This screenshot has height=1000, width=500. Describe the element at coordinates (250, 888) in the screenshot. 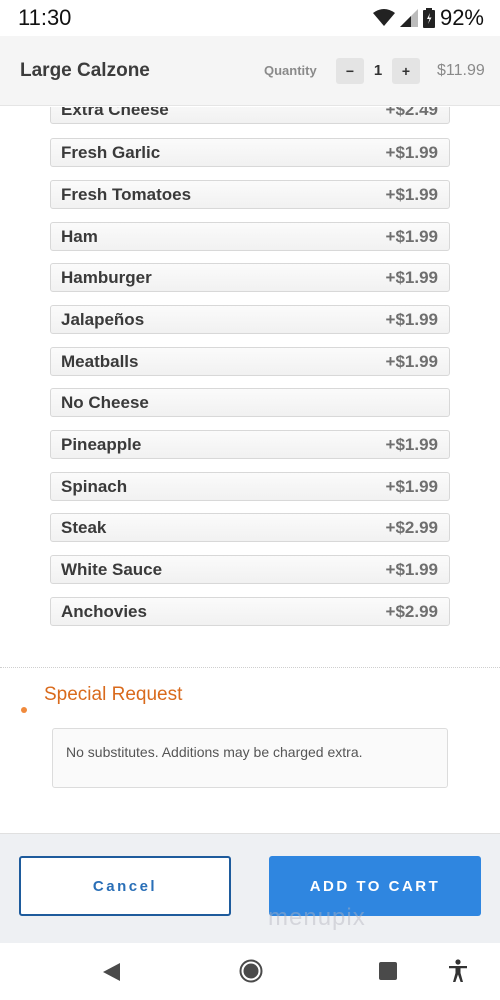

I see `action-footer: Cancel ADD TO CART menupix` at that location.